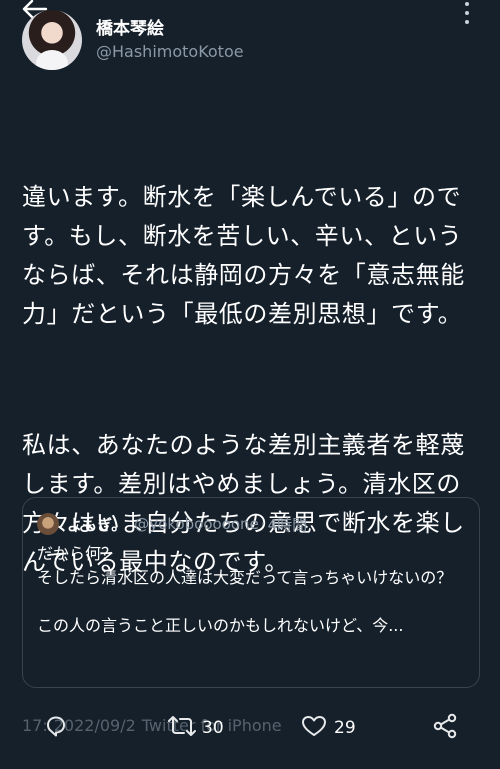  Describe the element at coordinates (213, 728) in the screenshot. I see `retweet-count: 30` at that location.